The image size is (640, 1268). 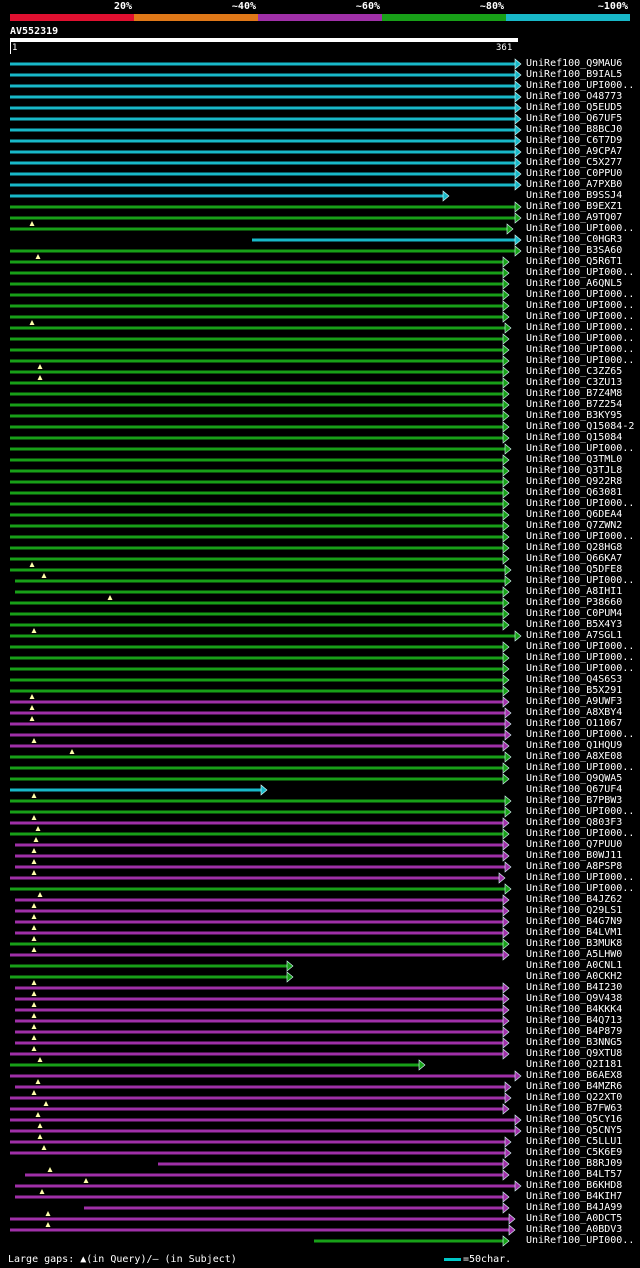 What do you see at coordinates (574, 206) in the screenshot?
I see `hit-label: UniRef100_B9EXZ1` at bounding box center [574, 206].